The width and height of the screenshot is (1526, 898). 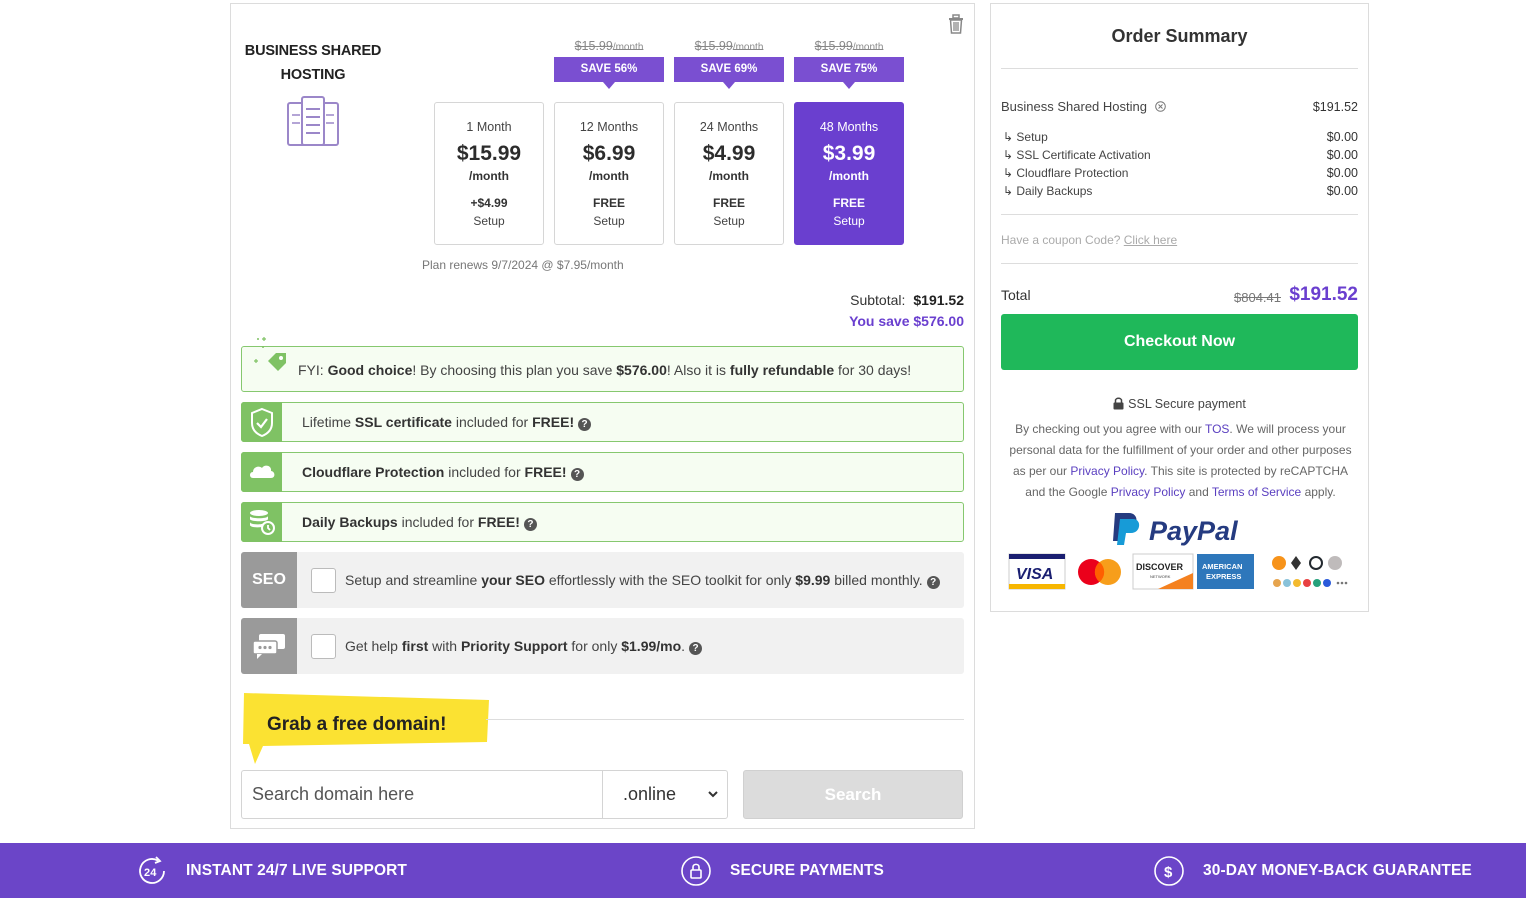 What do you see at coordinates (1223, 576) in the screenshot?
I see `svg-text: EXPRESS` at bounding box center [1223, 576].